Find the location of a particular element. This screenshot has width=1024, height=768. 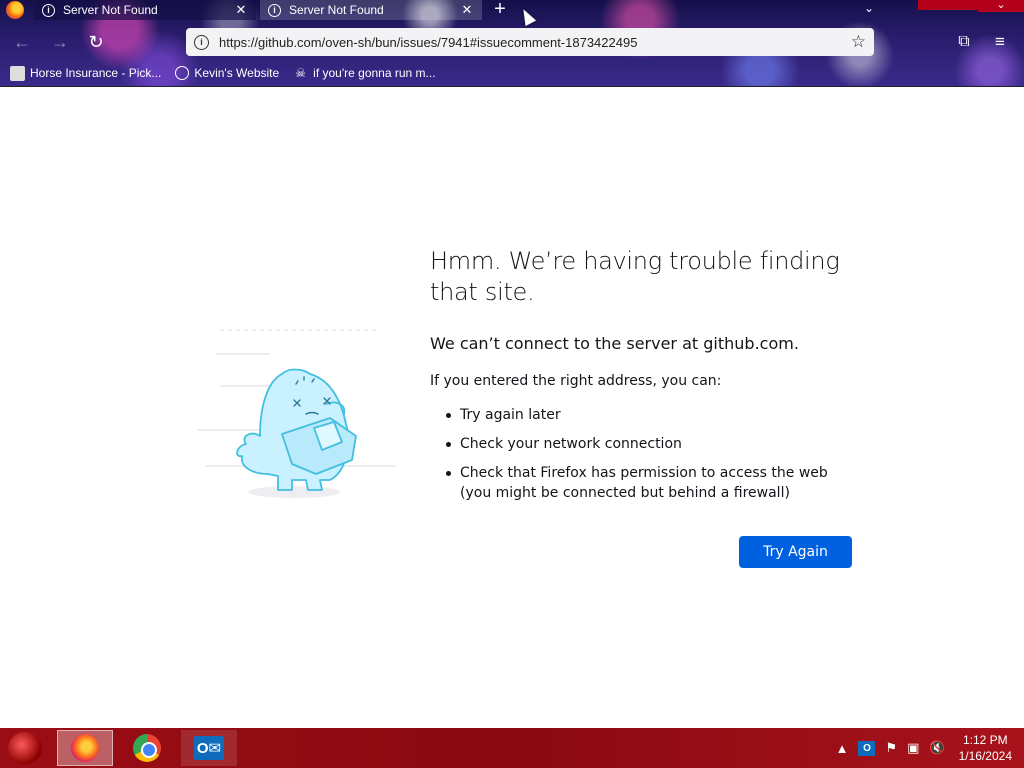

taskbar-firefox is located at coordinates (85, 748).